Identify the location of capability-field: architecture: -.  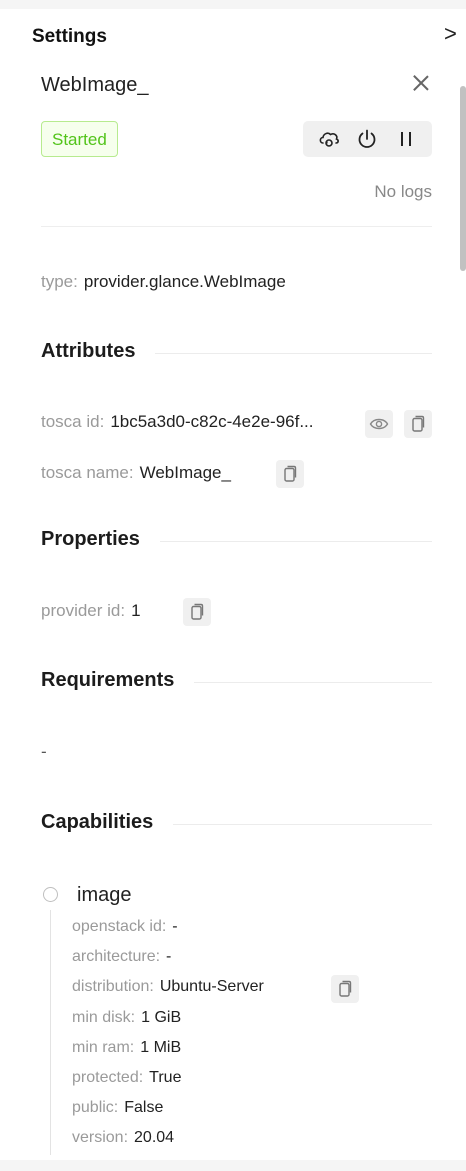
(121, 957).